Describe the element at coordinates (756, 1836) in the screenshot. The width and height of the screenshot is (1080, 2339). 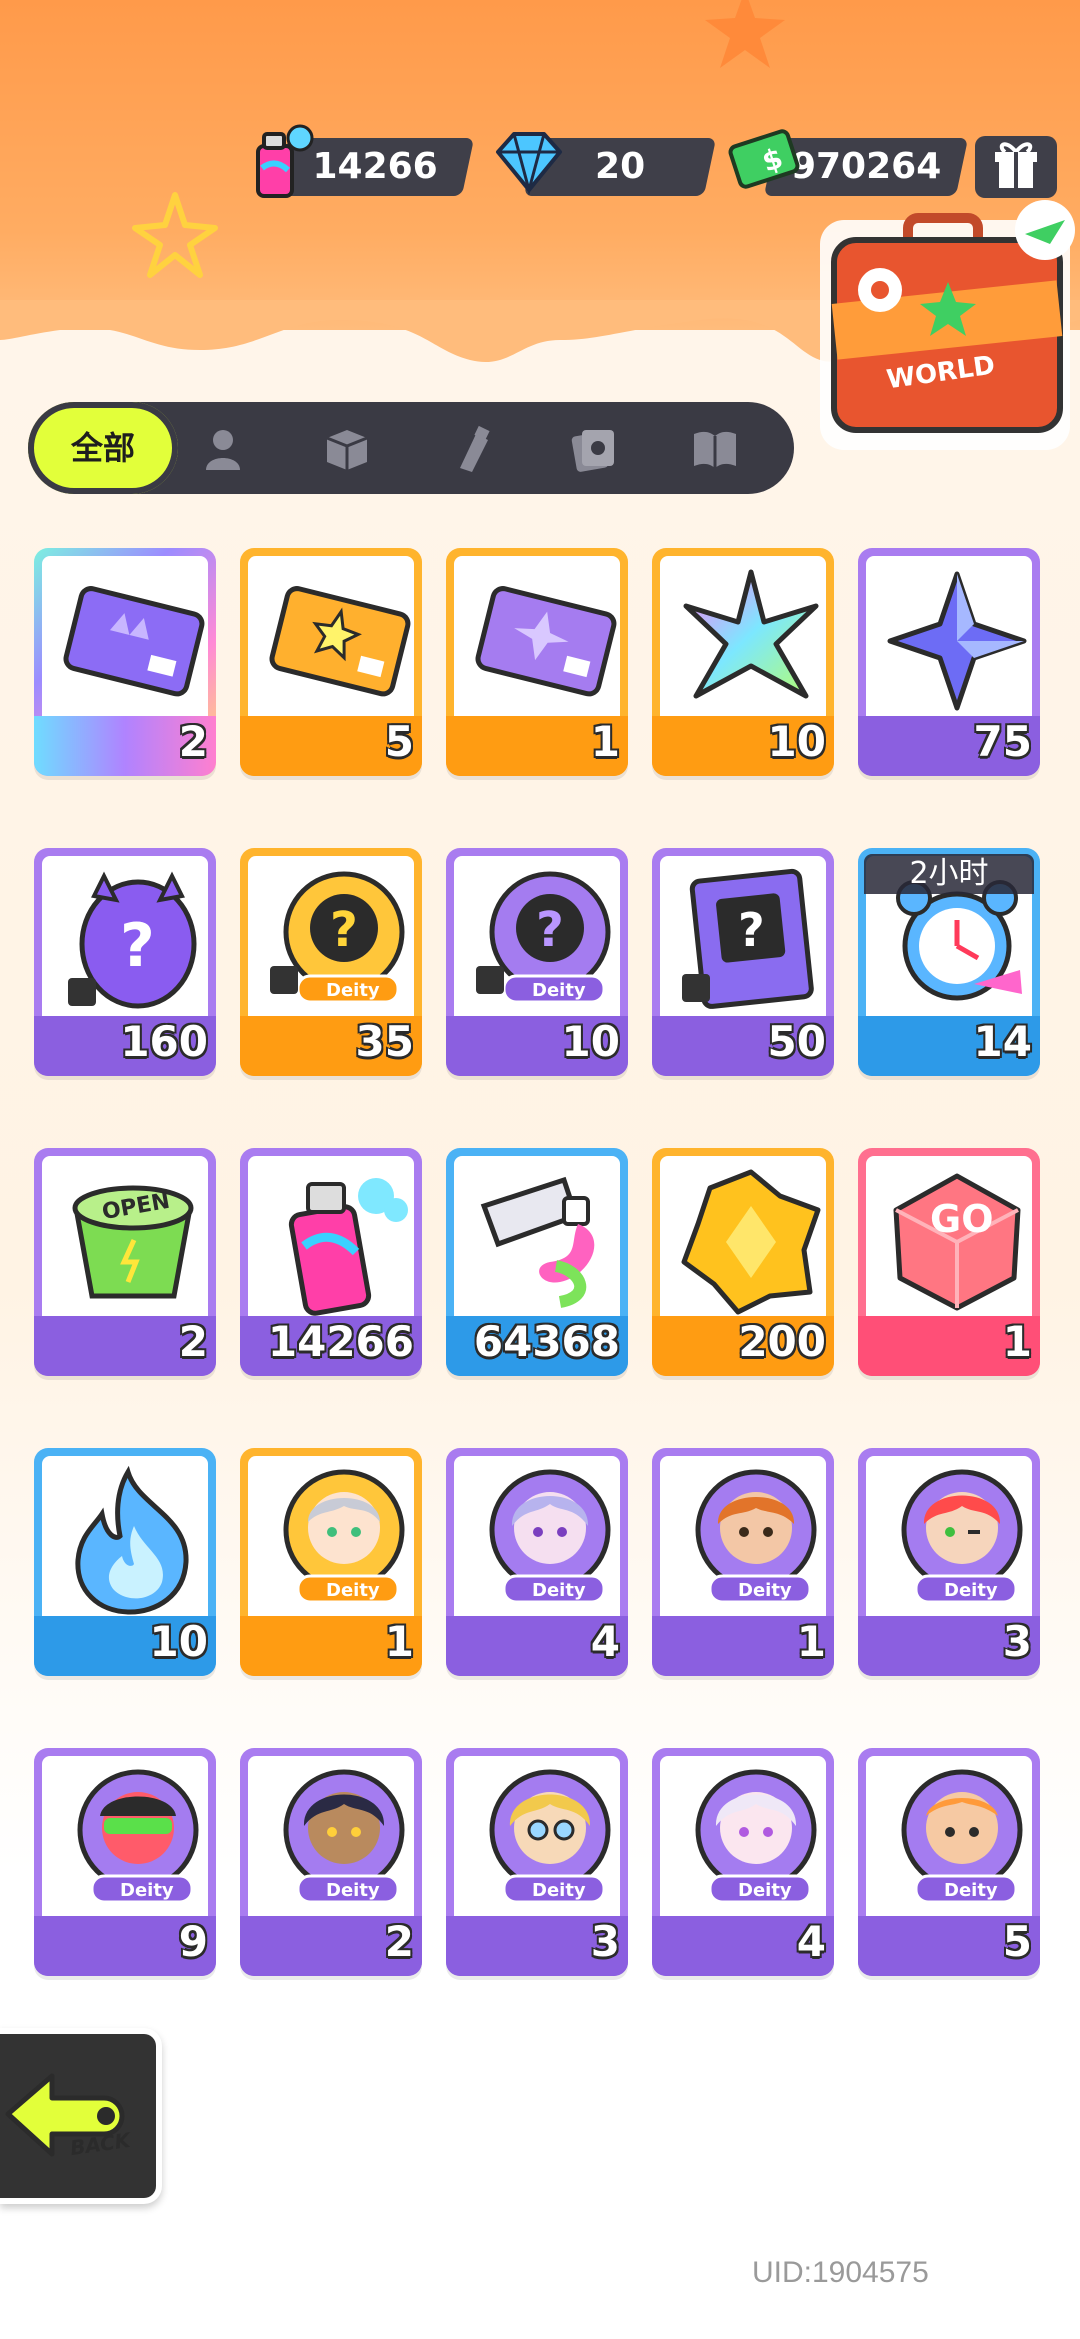
I see `deity-white-hair-icon: Deity` at that location.